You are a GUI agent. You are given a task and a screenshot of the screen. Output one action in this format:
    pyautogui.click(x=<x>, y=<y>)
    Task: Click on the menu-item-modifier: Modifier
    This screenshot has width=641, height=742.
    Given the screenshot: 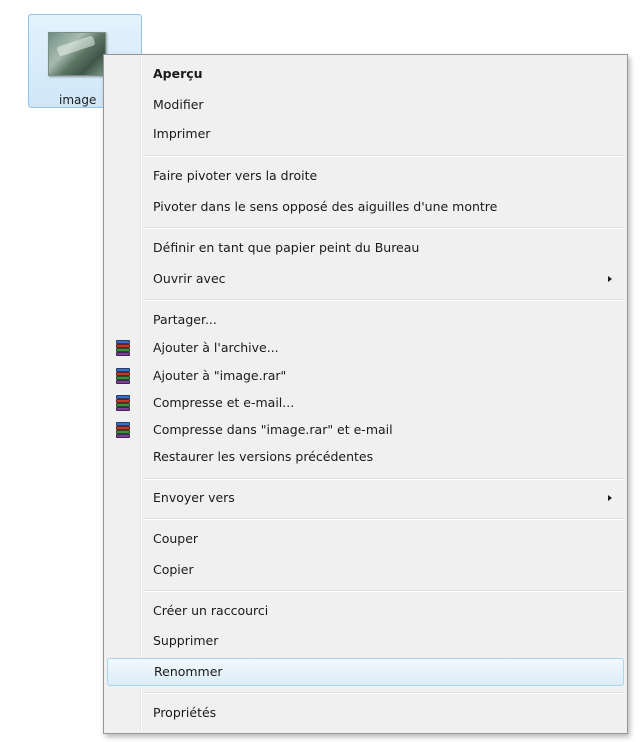 What is the action you would take?
    pyautogui.click(x=365, y=105)
    